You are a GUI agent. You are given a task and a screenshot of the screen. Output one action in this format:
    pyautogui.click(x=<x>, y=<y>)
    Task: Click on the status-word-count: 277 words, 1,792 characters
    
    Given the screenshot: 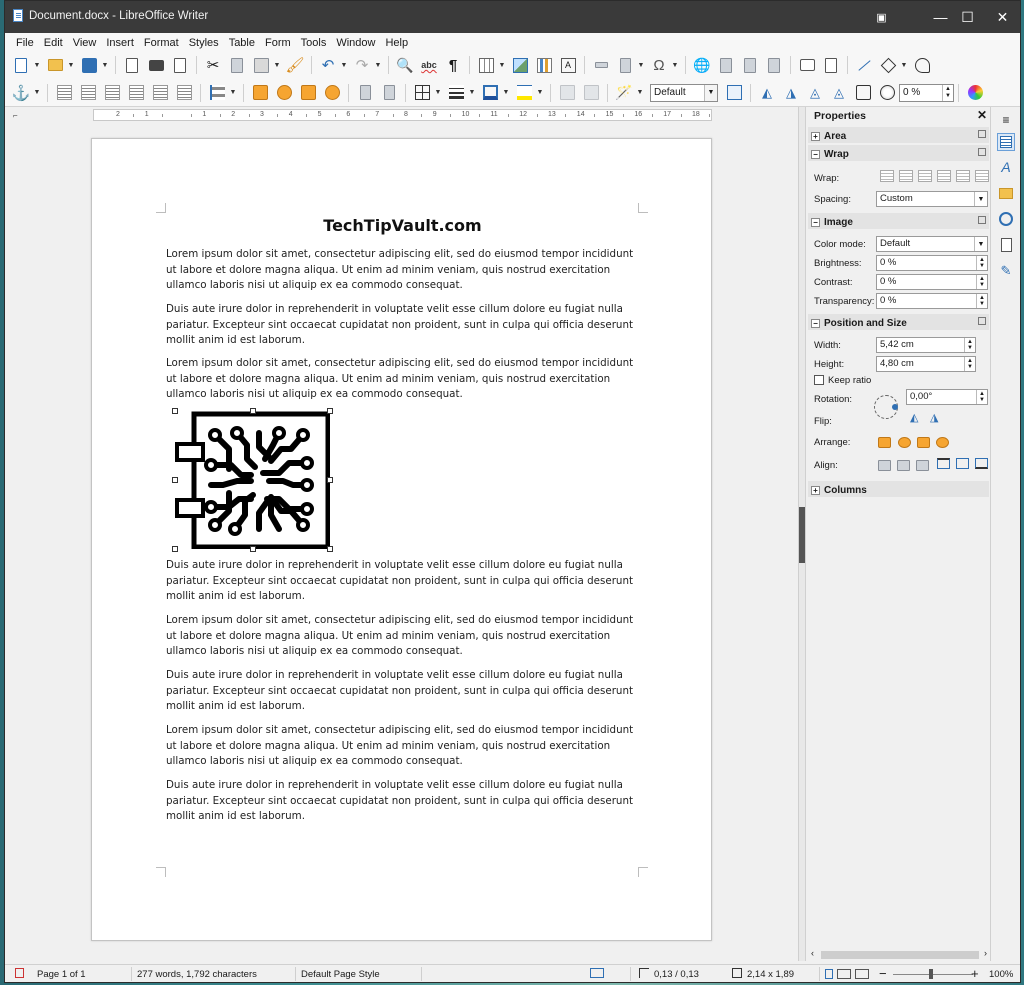 What is the action you would take?
    pyautogui.click(x=197, y=974)
    